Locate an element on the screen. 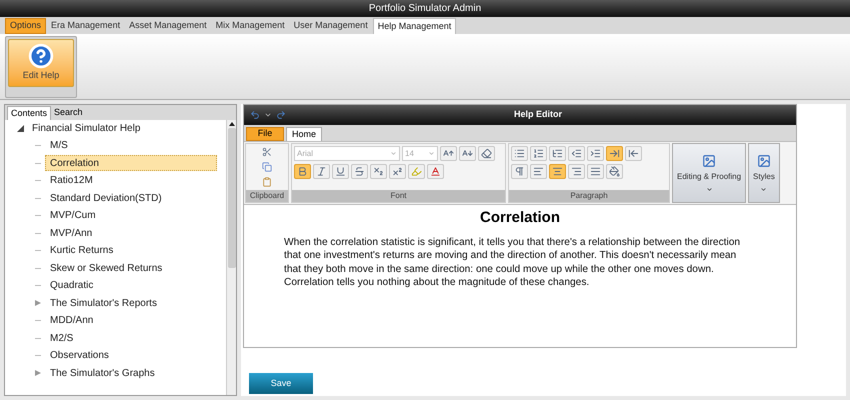  group-label: Font is located at coordinates (398, 196).